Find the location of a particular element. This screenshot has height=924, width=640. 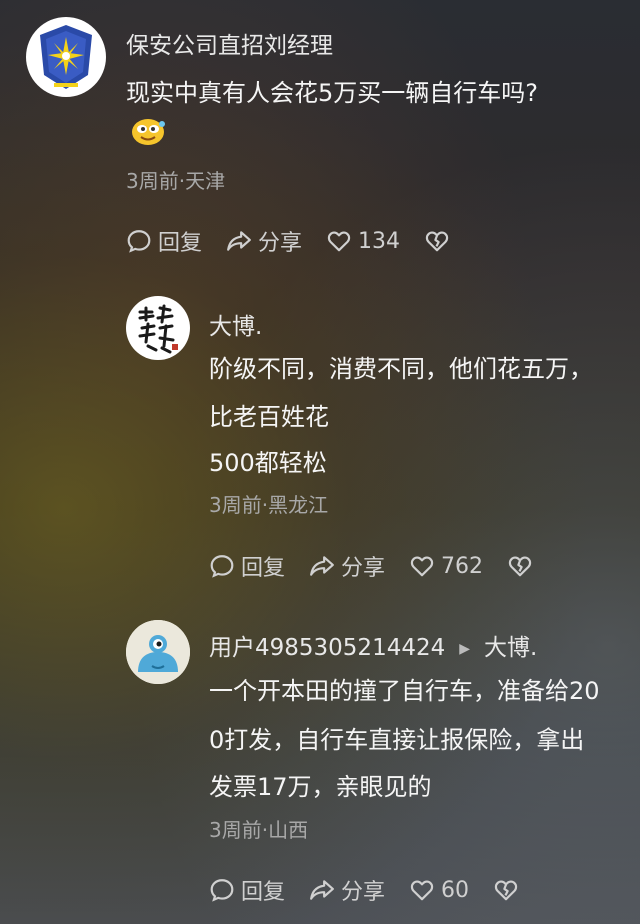

comment-meta: 3周前·黑龙江 is located at coordinates (269, 505).